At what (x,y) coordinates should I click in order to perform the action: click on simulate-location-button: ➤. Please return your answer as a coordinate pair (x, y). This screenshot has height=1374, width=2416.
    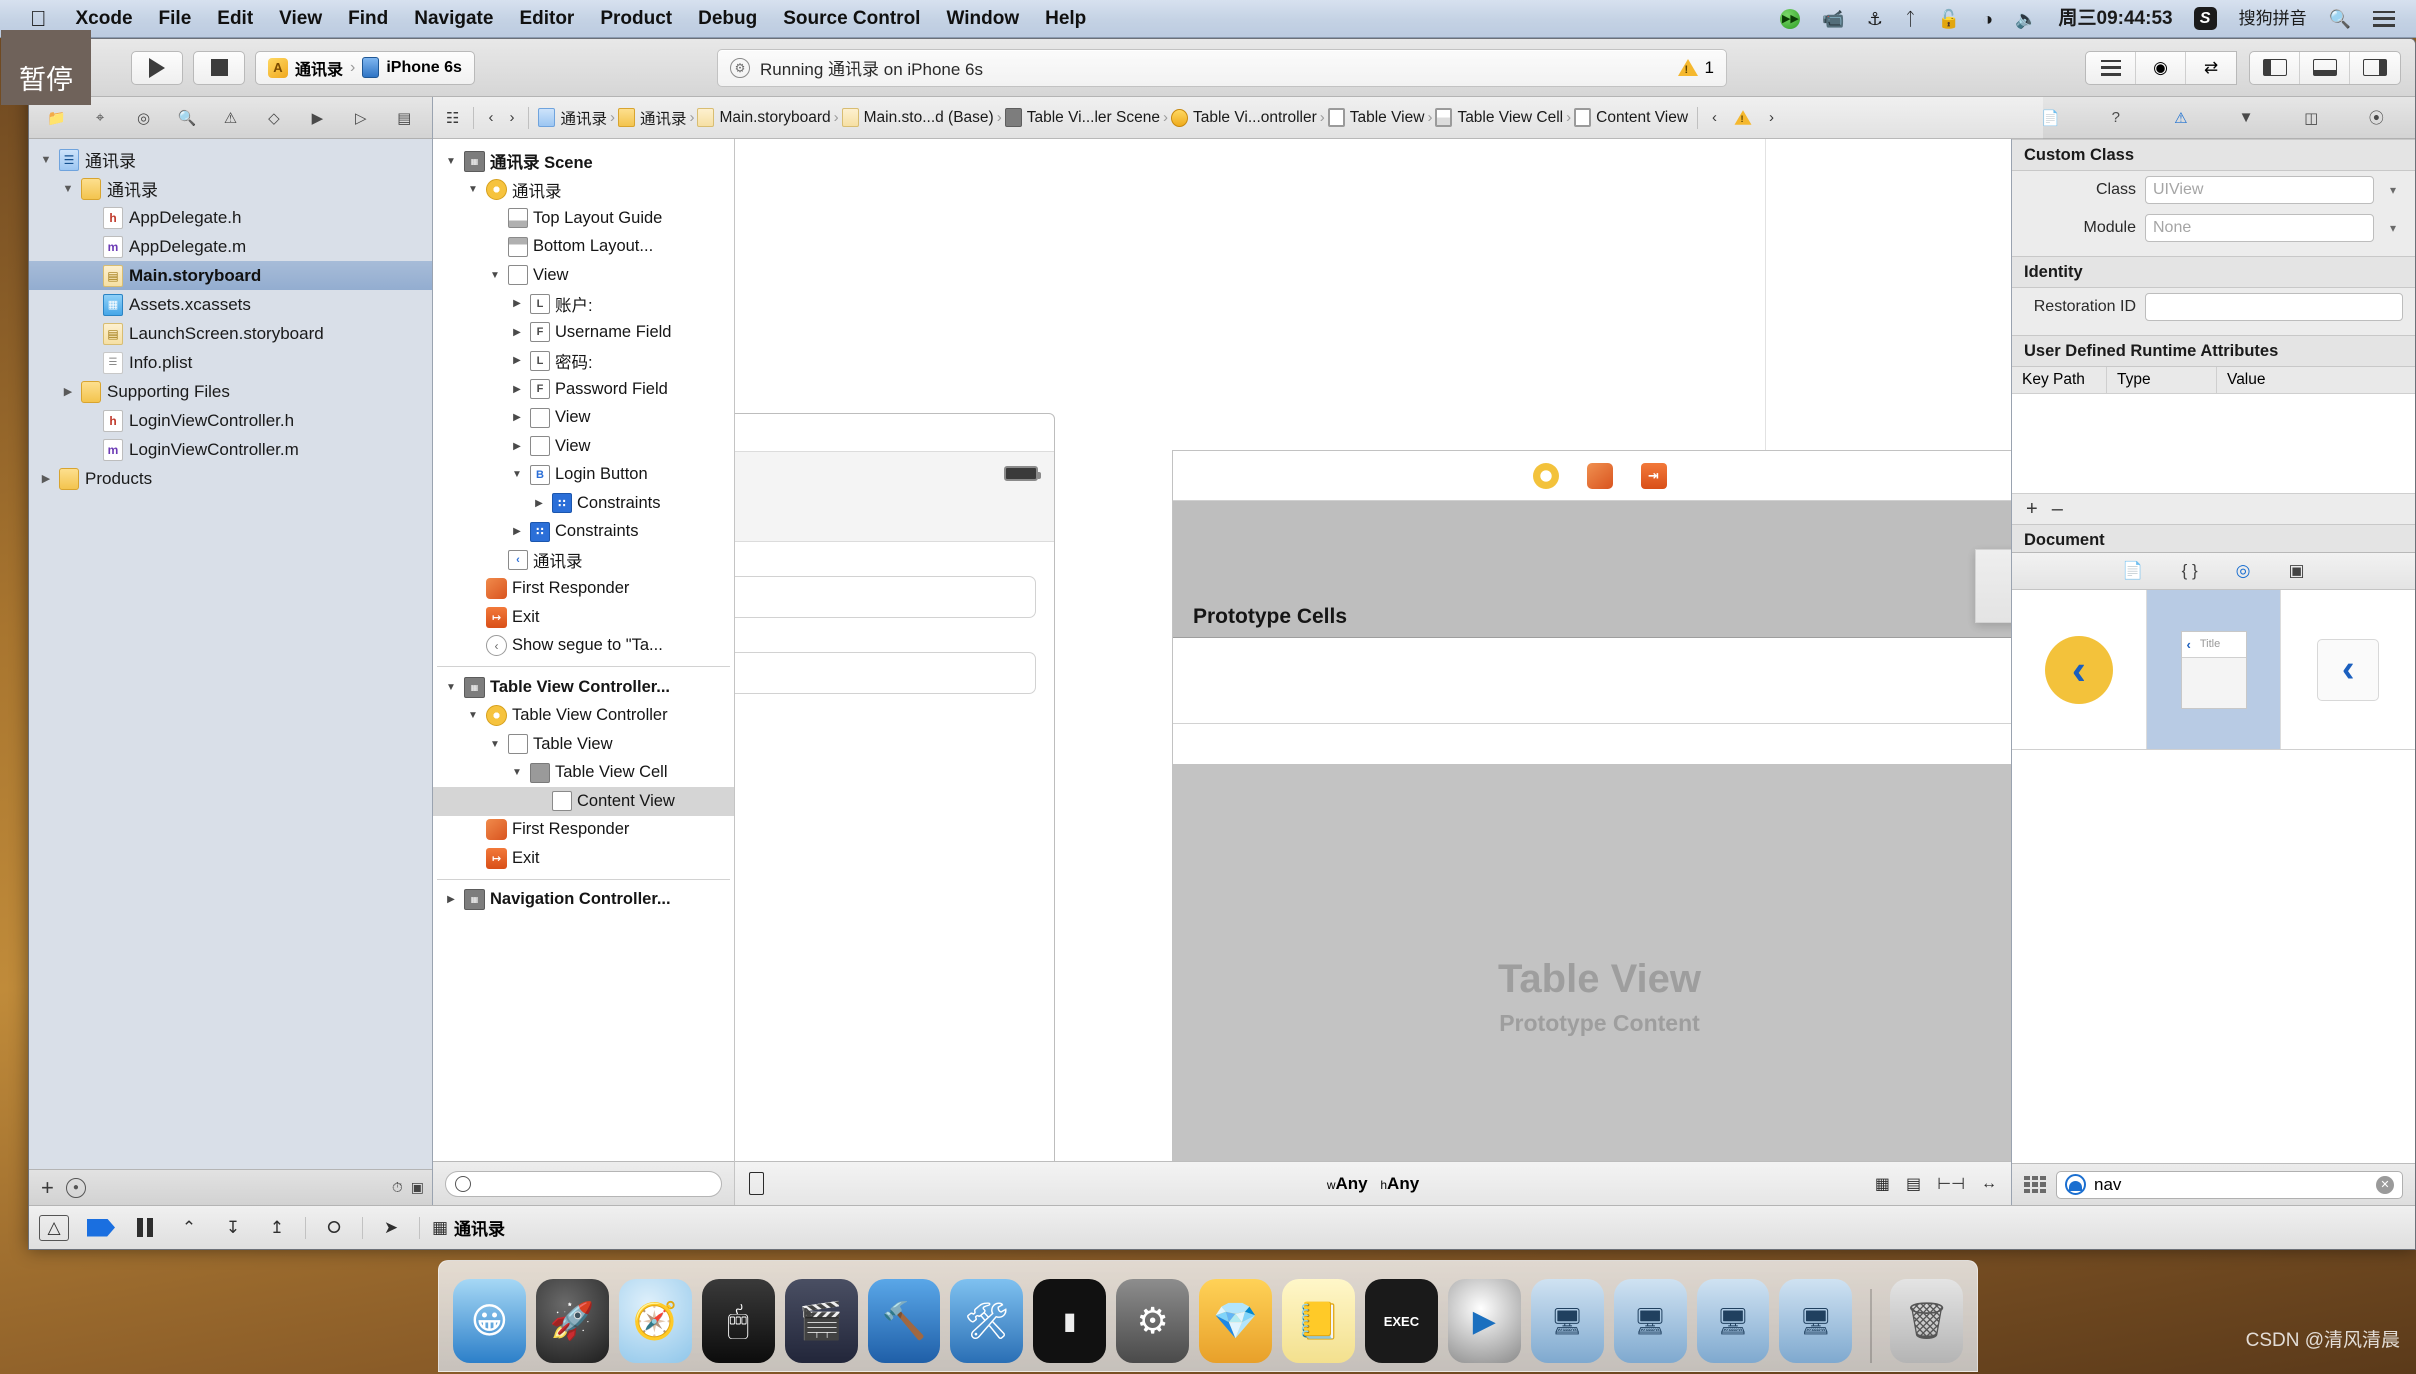
    Looking at the image, I should click on (391, 1228).